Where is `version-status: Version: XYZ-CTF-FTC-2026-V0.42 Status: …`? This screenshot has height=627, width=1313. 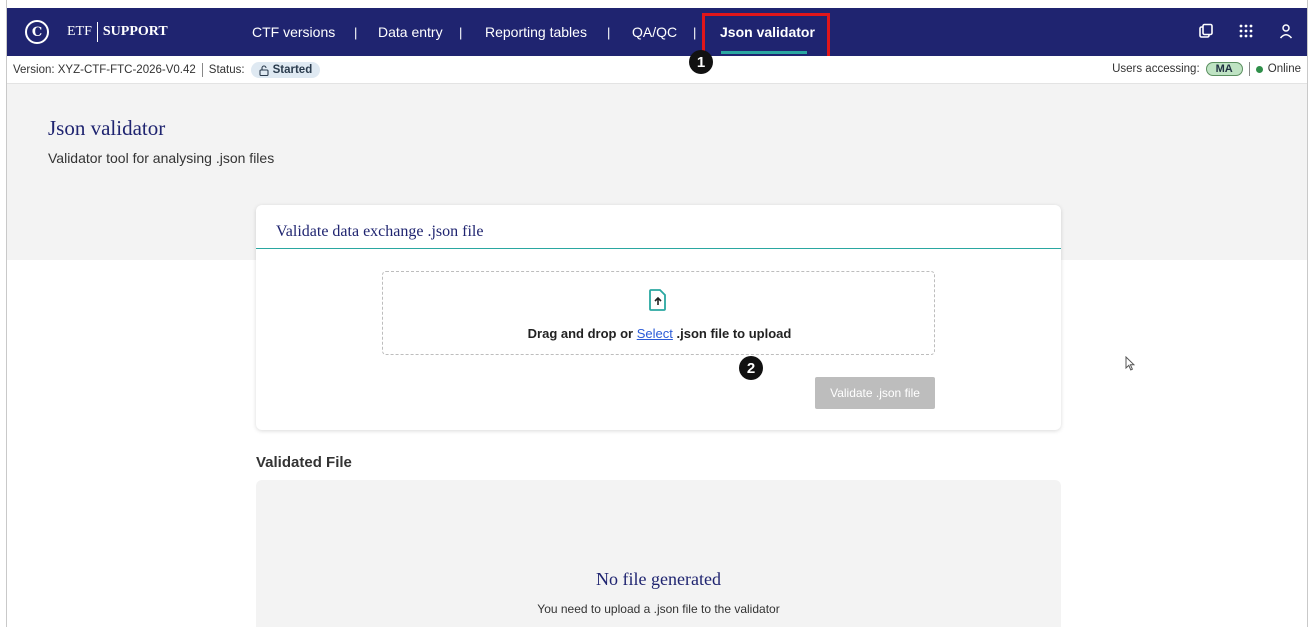 version-status: Version: XYZ-CTF-FTC-2026-V0.42 Status: … is located at coordinates (167, 70).